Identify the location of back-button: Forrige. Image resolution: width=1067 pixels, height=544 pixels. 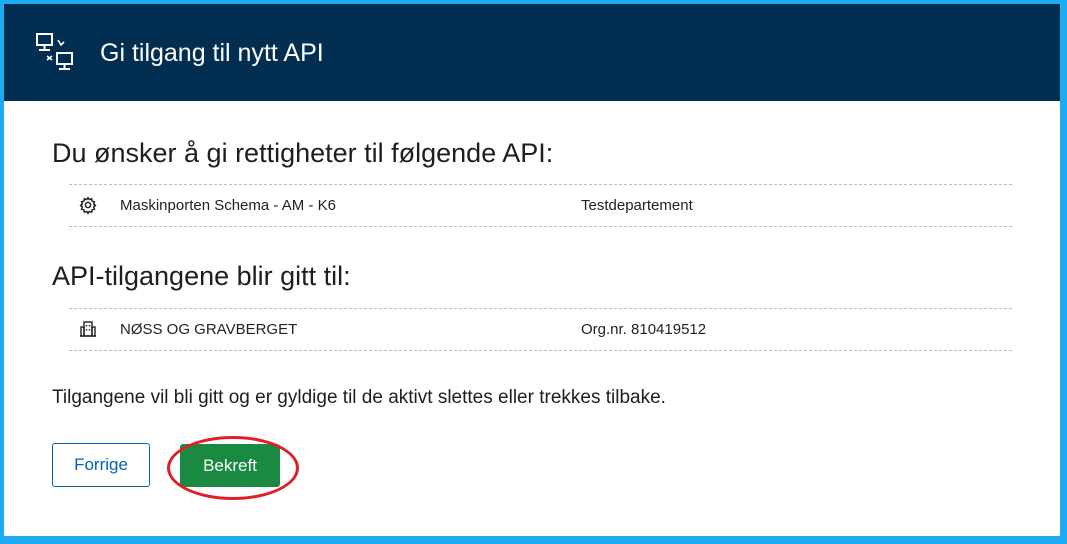
(101, 465).